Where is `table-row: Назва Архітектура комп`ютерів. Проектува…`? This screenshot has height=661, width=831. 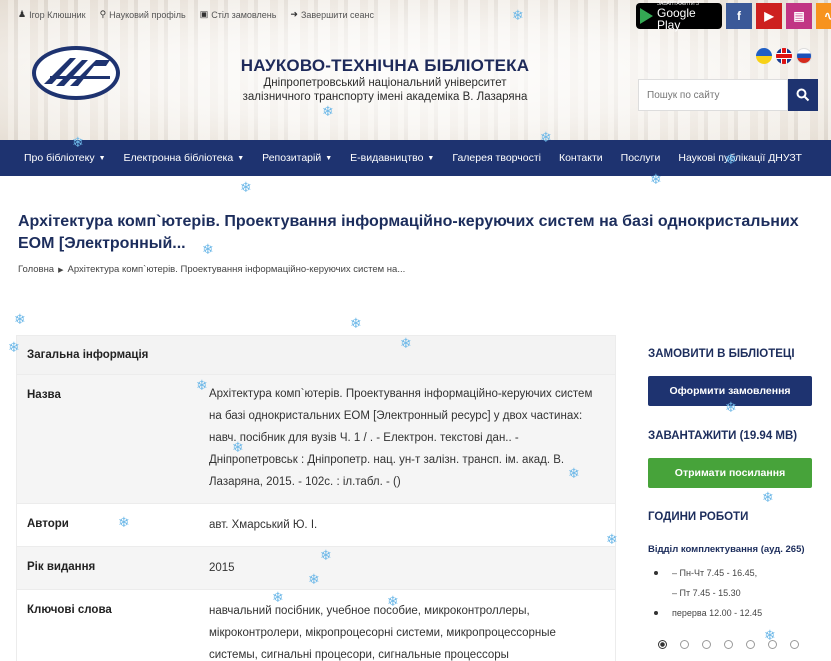
table-row: Назва Архітектура комп`ютерів. Проектува… is located at coordinates (316, 438).